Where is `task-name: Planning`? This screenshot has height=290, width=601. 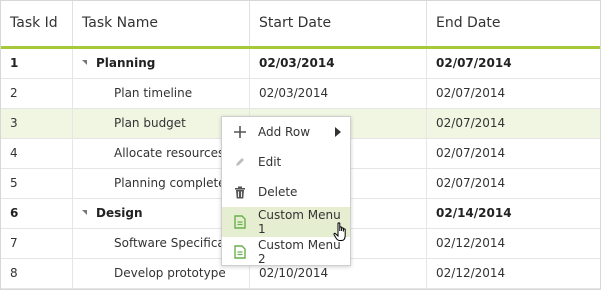
task-name: Planning is located at coordinates (126, 63).